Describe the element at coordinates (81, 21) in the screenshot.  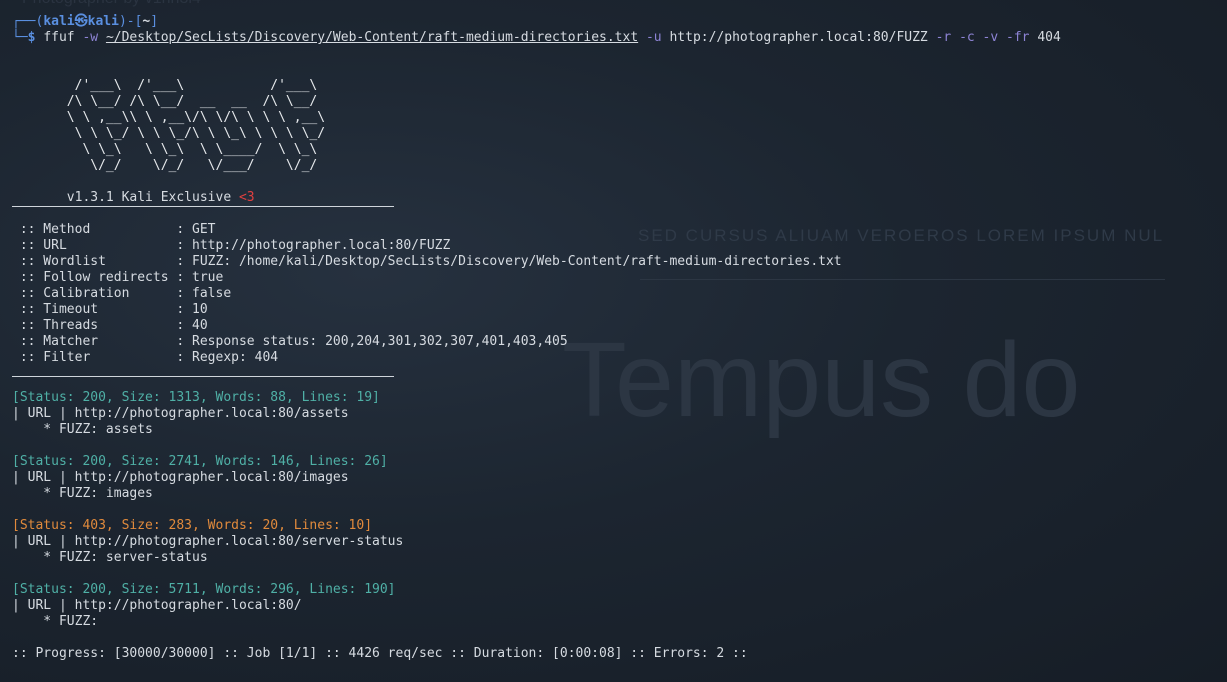
I see `prompt-user: kali㉿kali` at that location.